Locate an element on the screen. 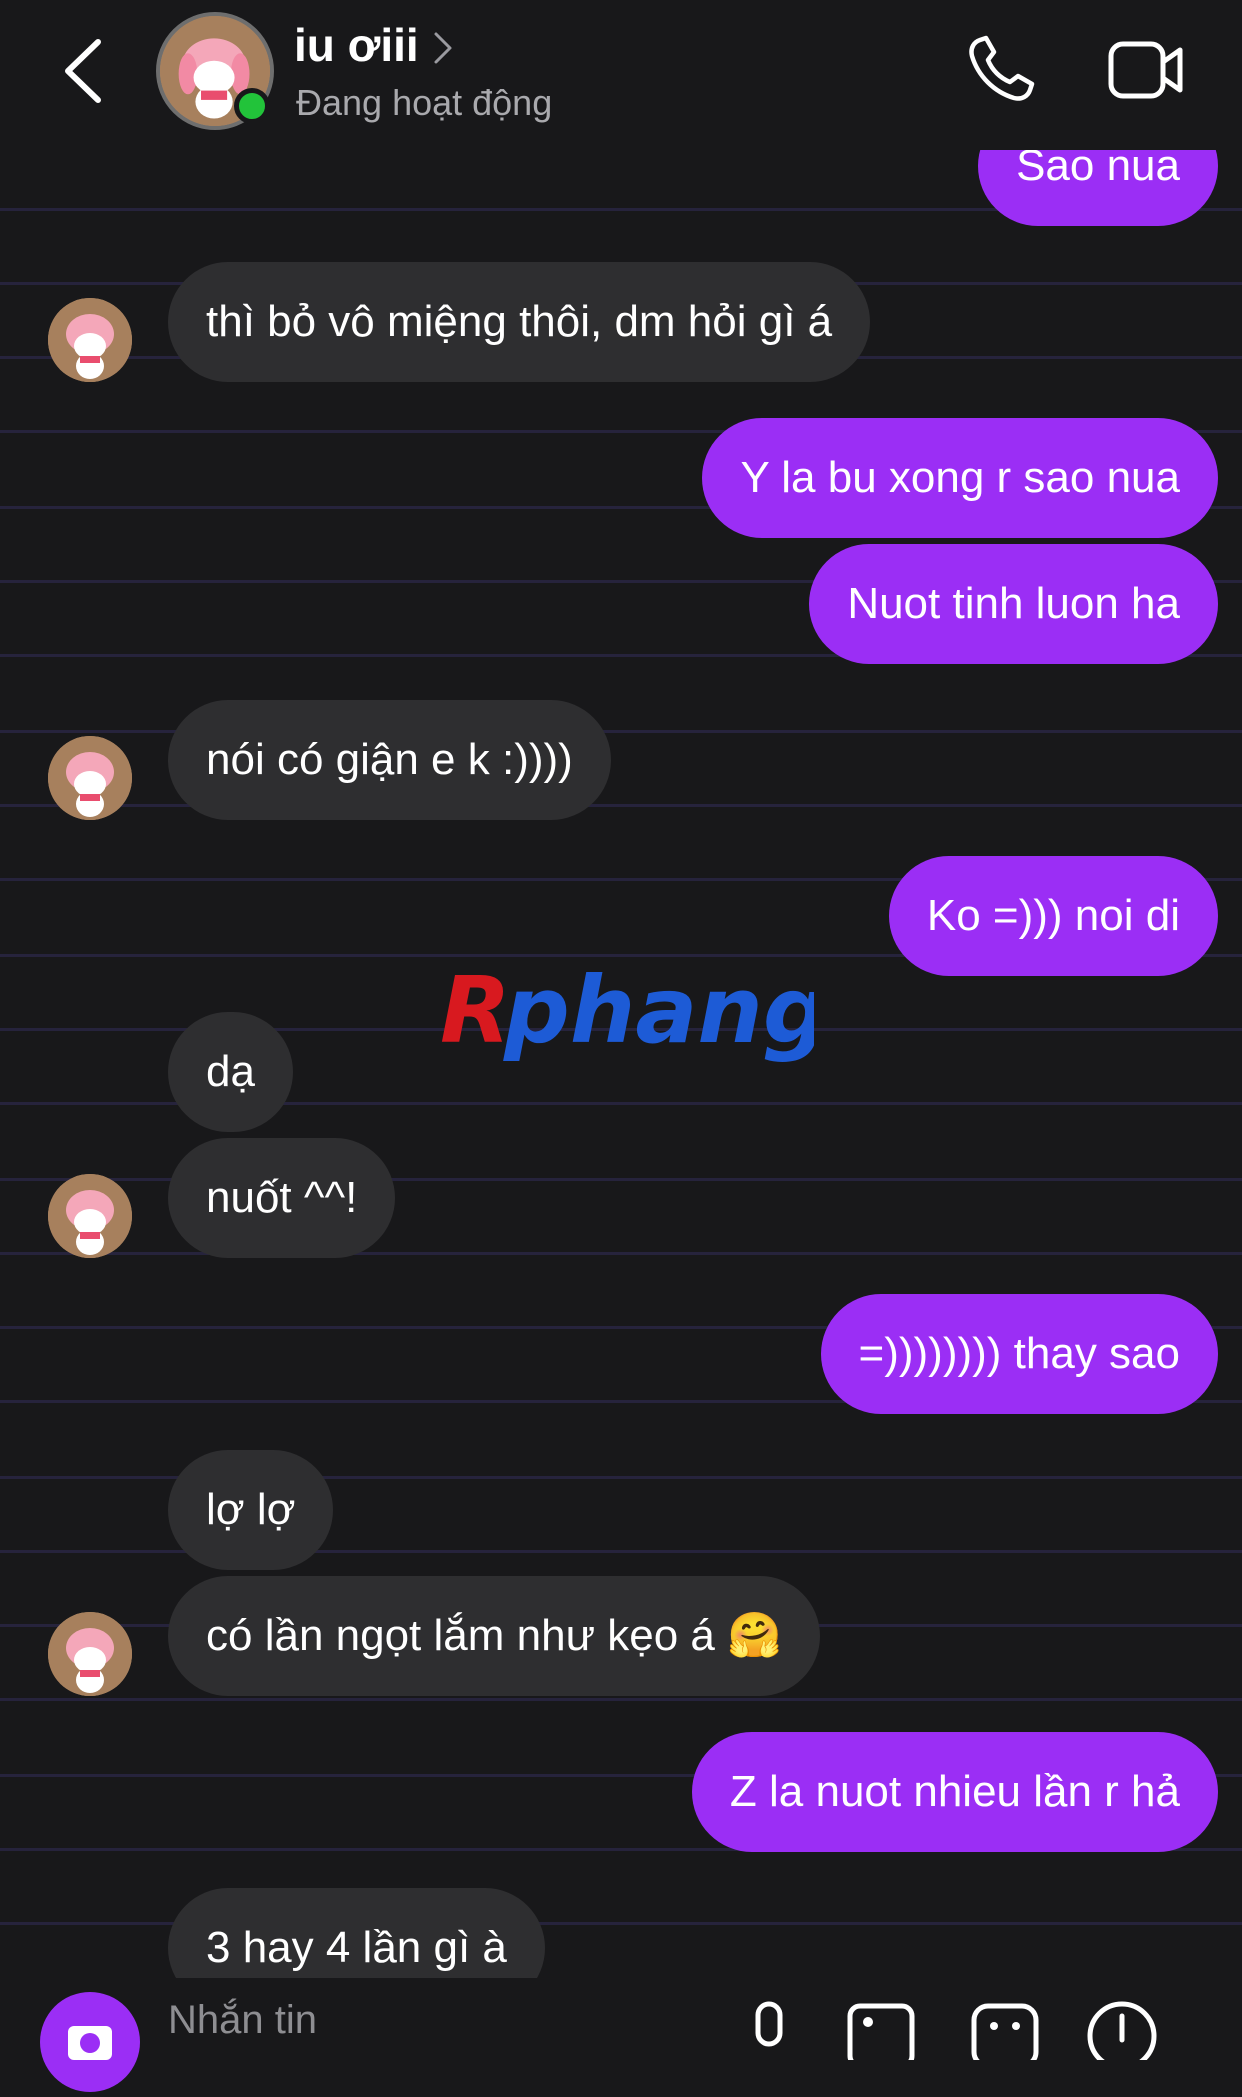  message-text: Z la nuot nhieu lần r hả is located at coordinates (954, 1791).